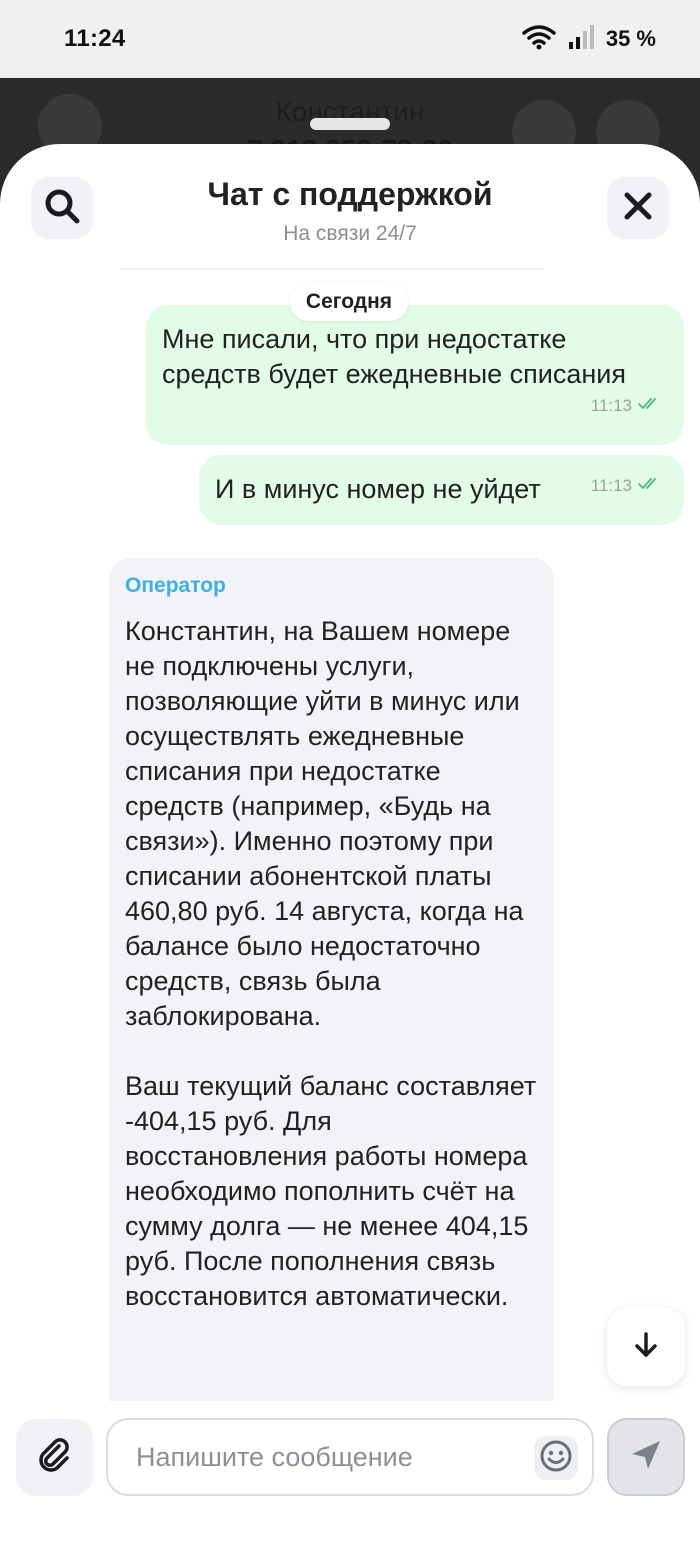 The width and height of the screenshot is (700, 1541). What do you see at coordinates (630, 38) in the screenshot?
I see `battery-level: 35 %` at bounding box center [630, 38].